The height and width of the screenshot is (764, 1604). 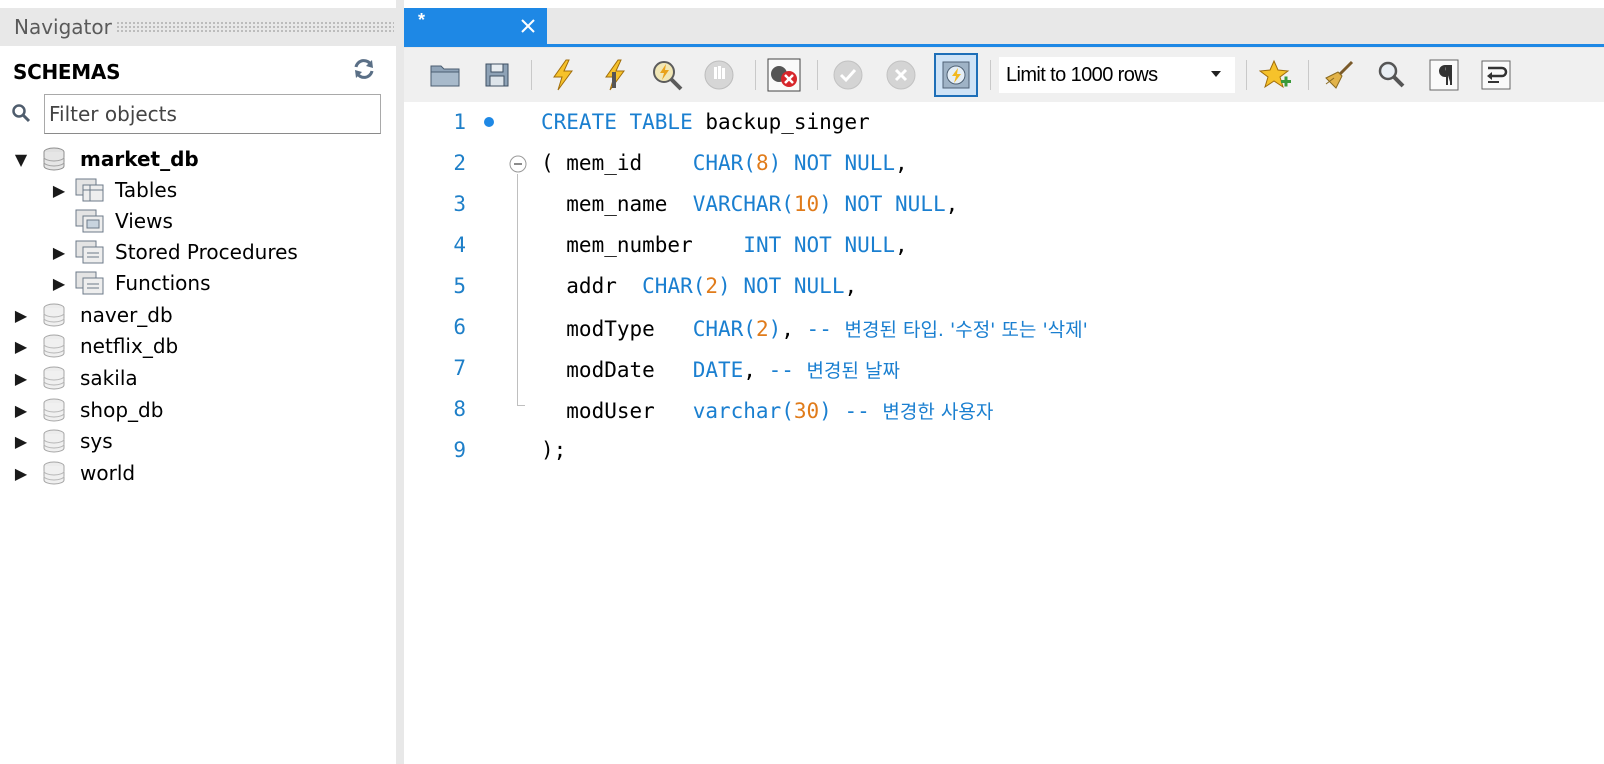 I want to click on execute-current-button, so click(x=615, y=75).